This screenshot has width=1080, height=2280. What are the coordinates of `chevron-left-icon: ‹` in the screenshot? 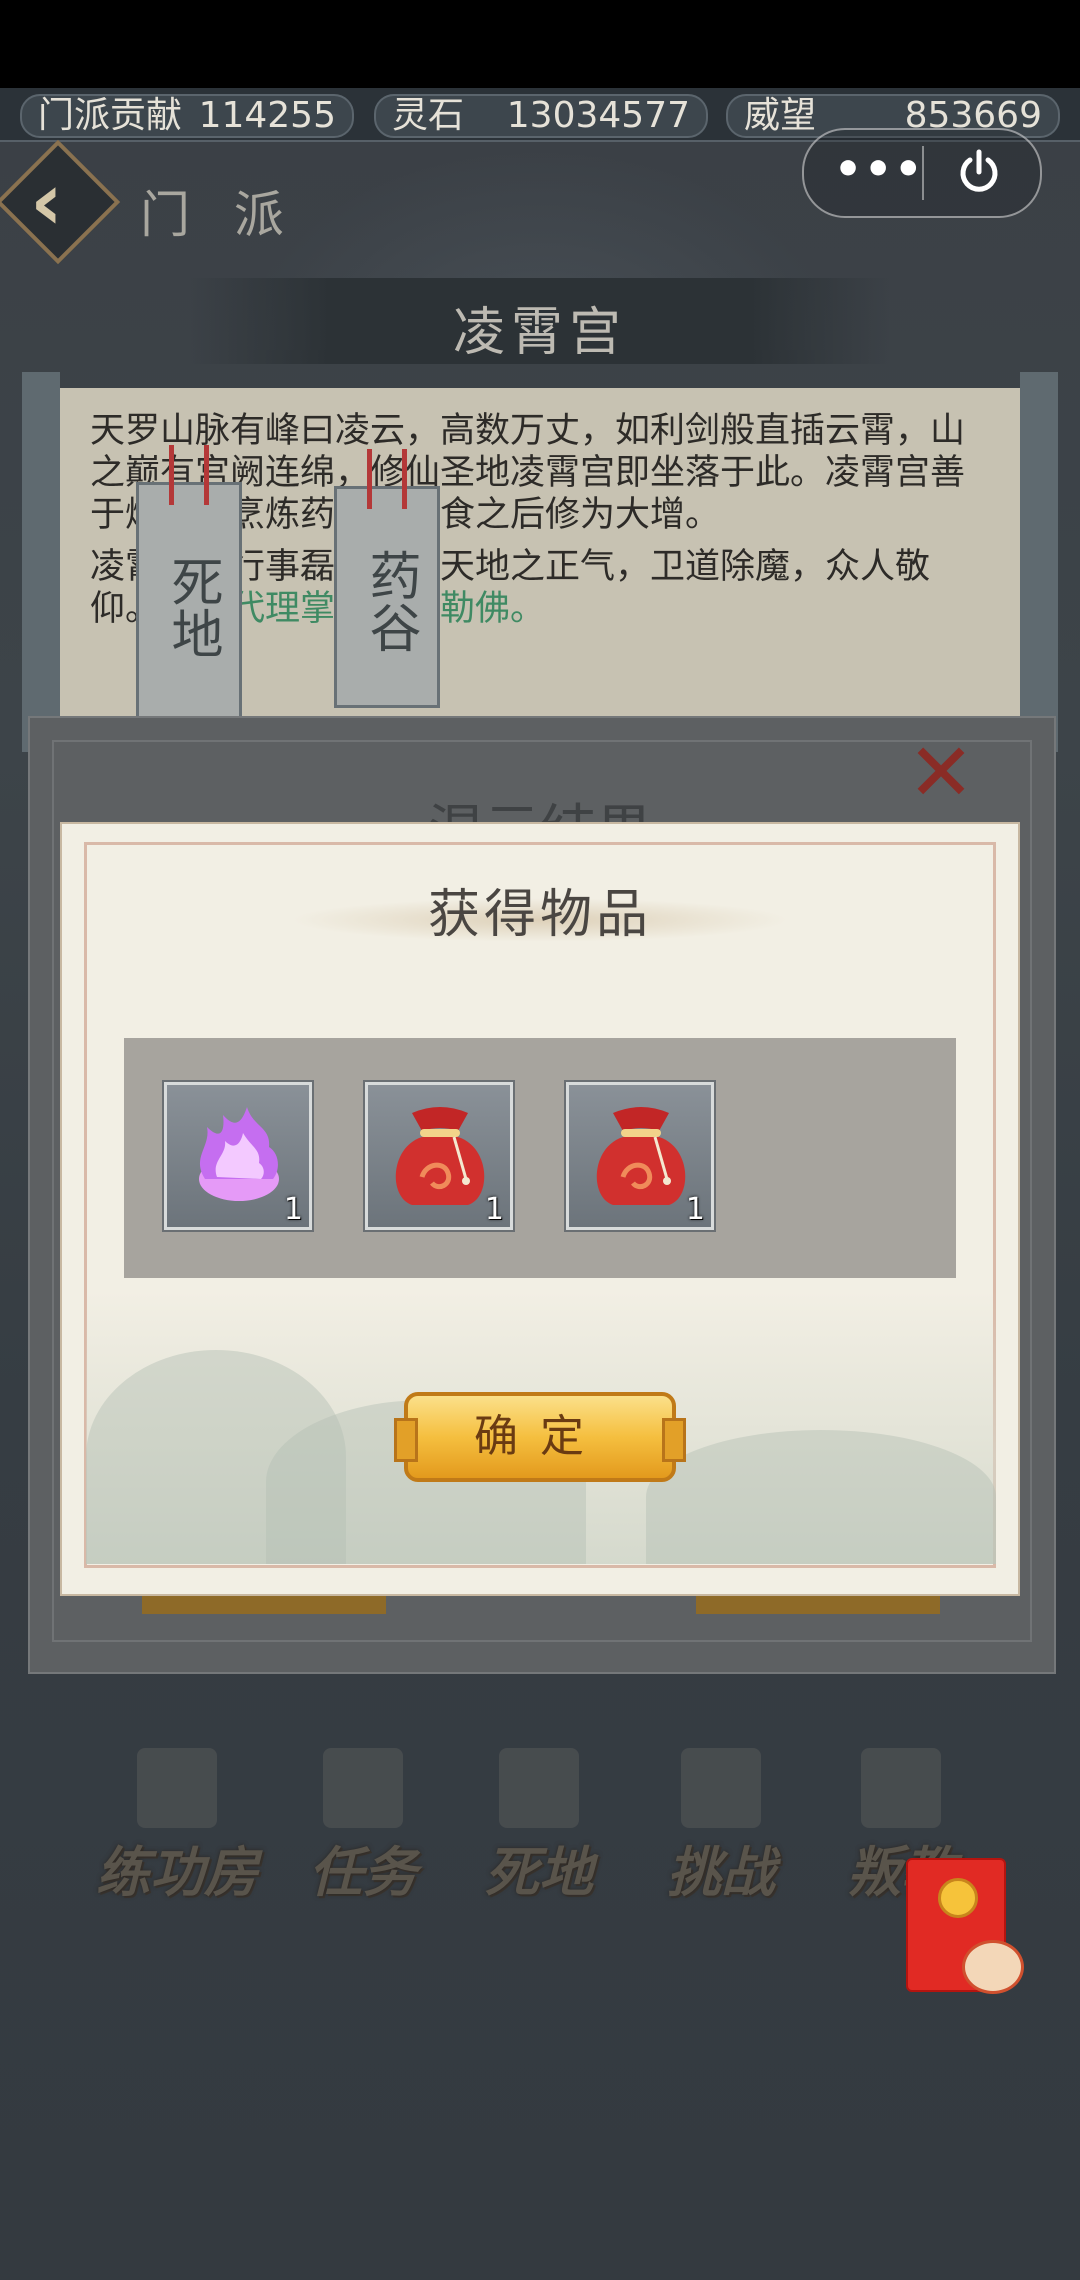 It's located at (46, 201).